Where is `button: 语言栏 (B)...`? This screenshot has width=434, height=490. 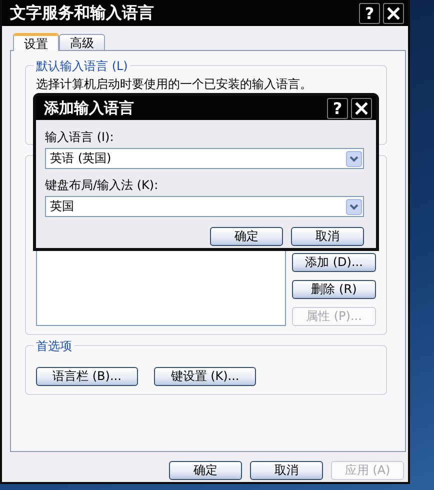 button: 语言栏 (B)... is located at coordinates (87, 376).